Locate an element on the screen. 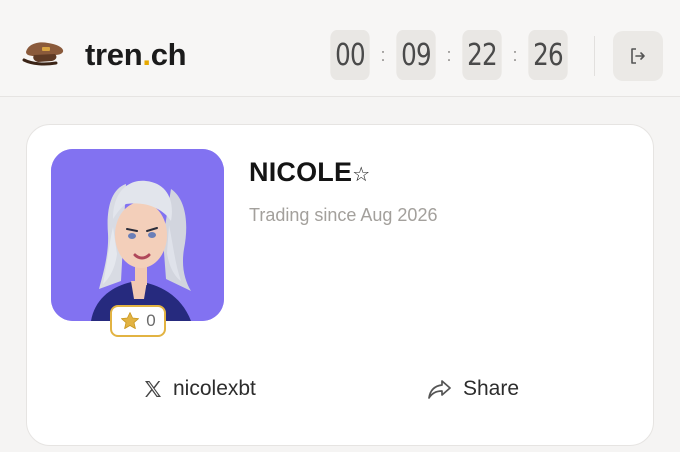  share-label: Share is located at coordinates (491, 388).